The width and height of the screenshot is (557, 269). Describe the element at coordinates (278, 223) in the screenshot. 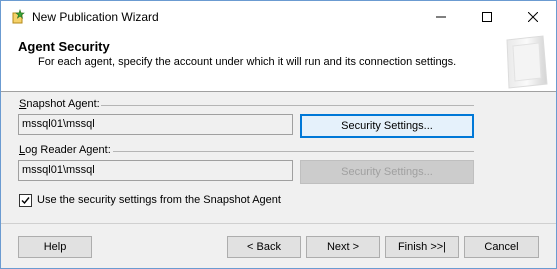

I see `footer-divider` at that location.